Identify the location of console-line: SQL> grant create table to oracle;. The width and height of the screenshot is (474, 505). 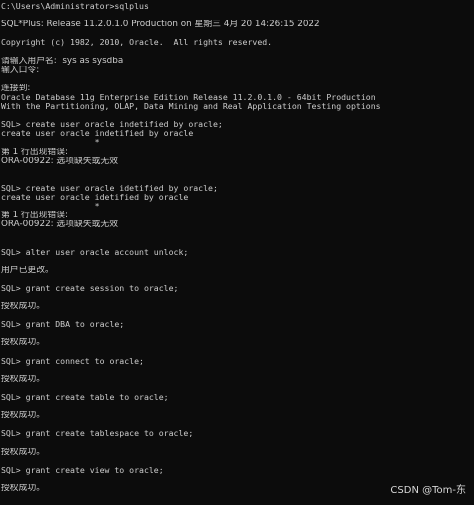
(85, 398).